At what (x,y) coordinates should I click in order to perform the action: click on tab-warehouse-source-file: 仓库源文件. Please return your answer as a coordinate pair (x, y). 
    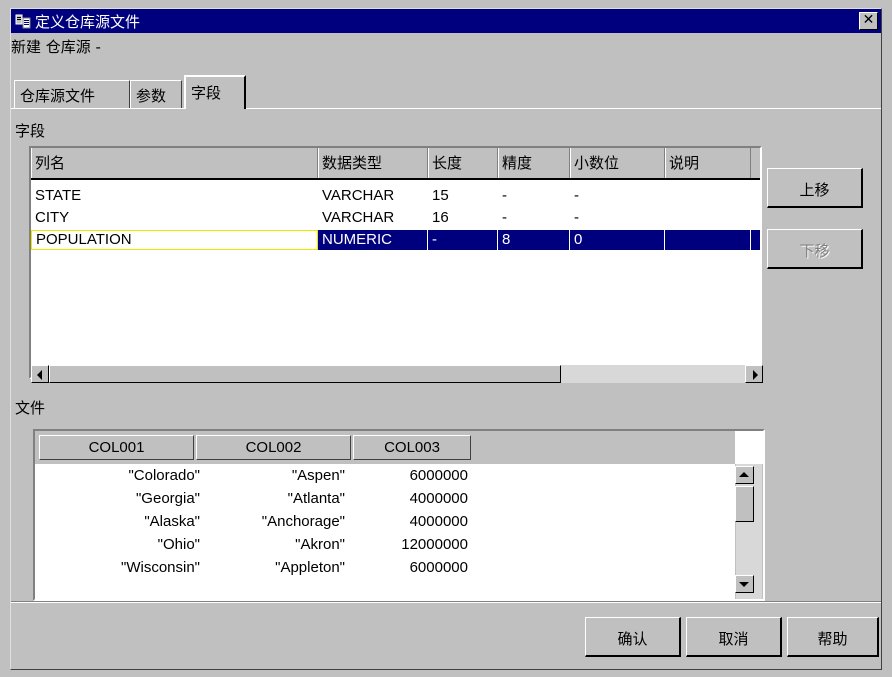
    Looking at the image, I should click on (72, 94).